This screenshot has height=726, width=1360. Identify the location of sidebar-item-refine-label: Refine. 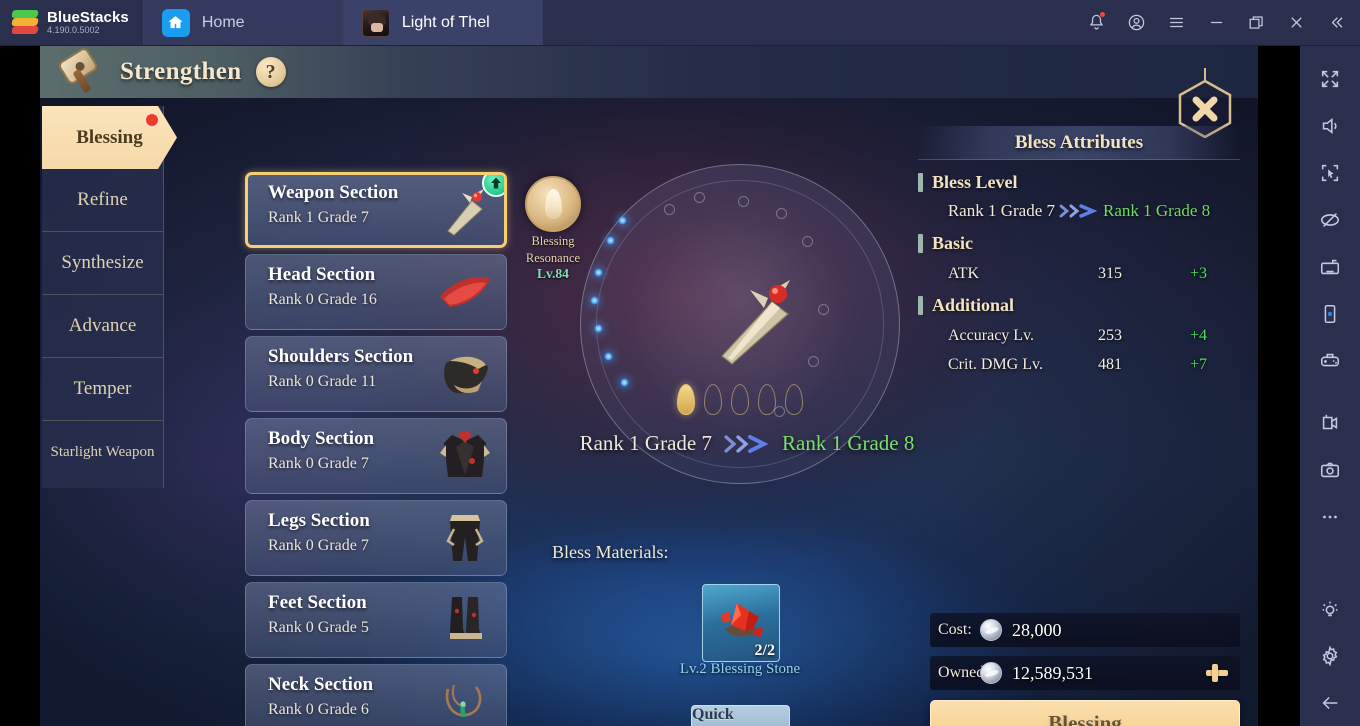
(102, 200).